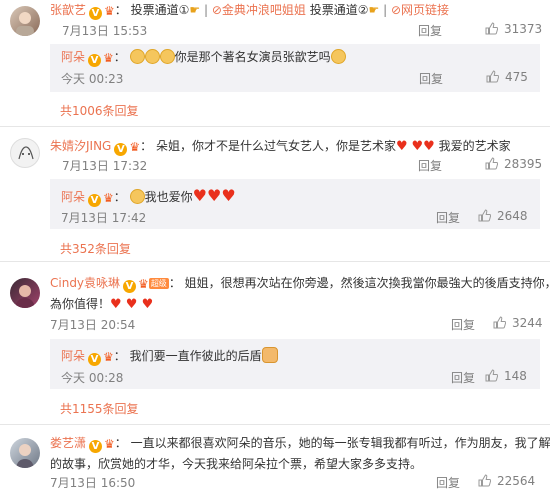  I want to click on smiling-emoji-icon, so click(137, 196).